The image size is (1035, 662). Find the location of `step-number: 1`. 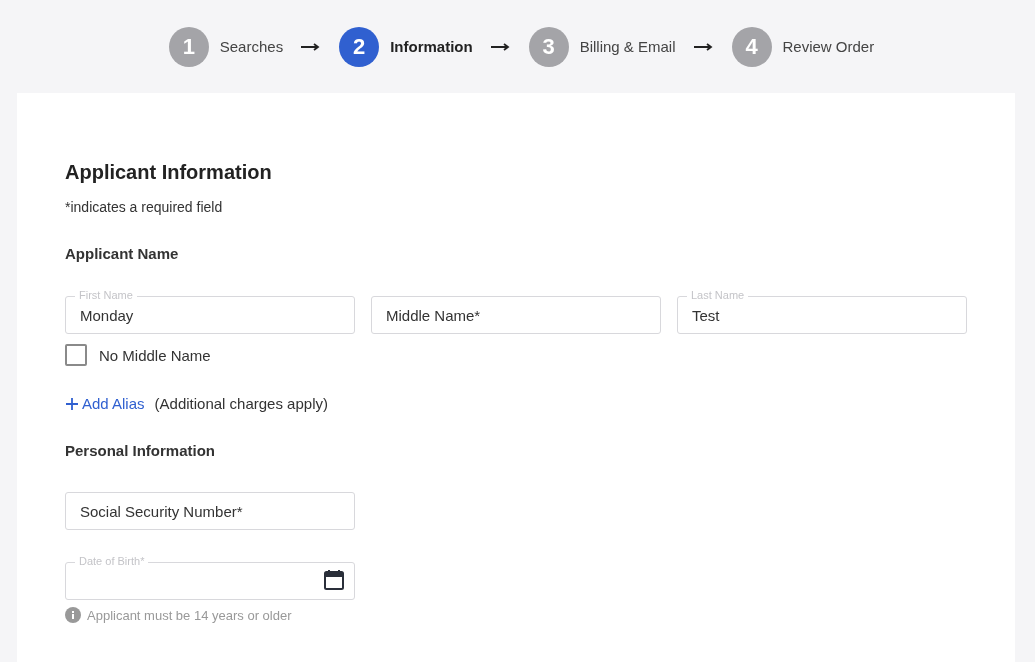

step-number: 1 is located at coordinates (188, 46).